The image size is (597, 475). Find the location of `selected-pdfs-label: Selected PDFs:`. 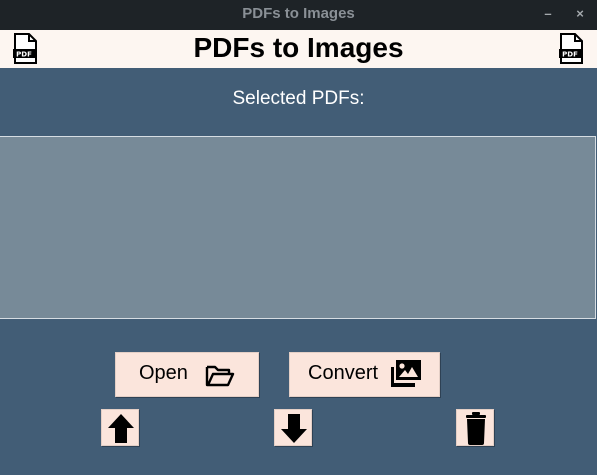

selected-pdfs-label: Selected PDFs: is located at coordinates (298, 98).